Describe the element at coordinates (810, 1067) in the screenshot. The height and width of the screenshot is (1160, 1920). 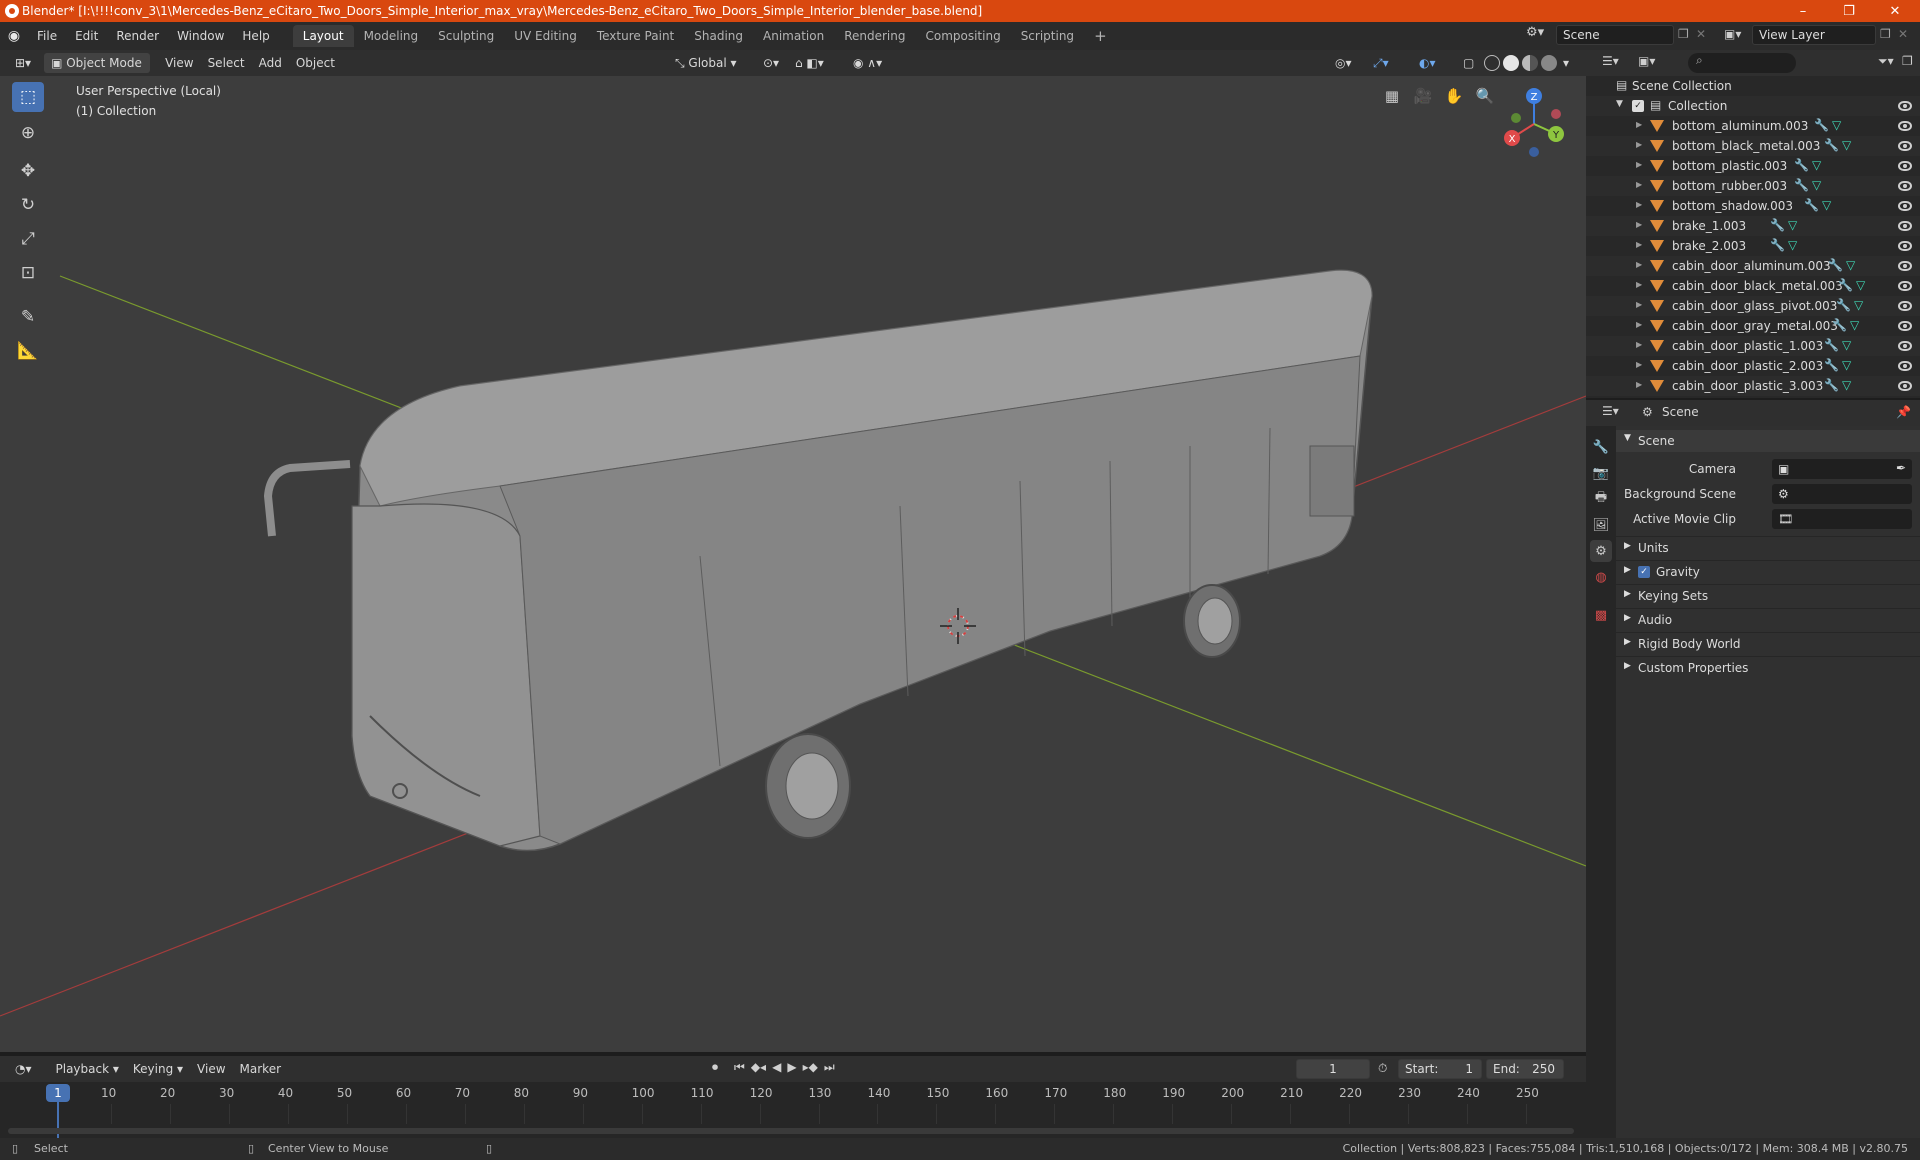
I see `next-keyframe-icon: ▸◆` at that location.